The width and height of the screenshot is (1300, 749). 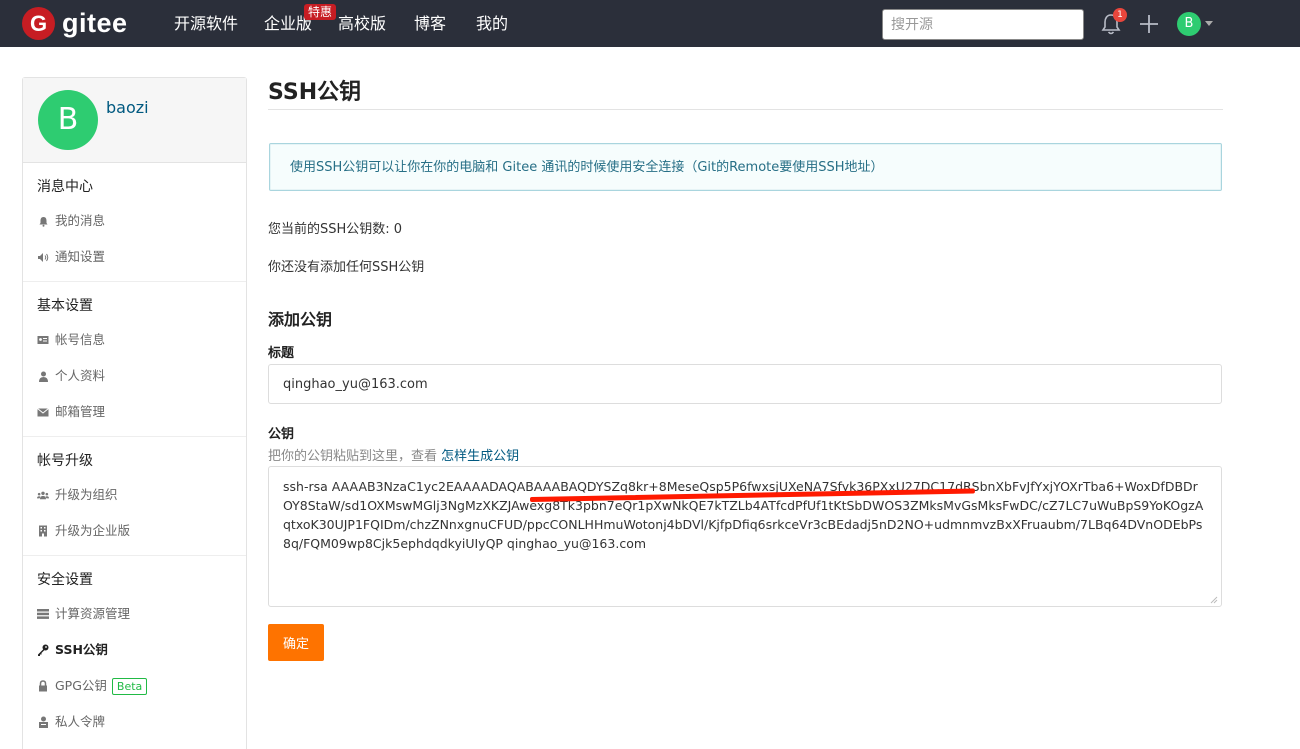 I want to click on sidebar-item-label: 邮箱管理, so click(x=80, y=411).